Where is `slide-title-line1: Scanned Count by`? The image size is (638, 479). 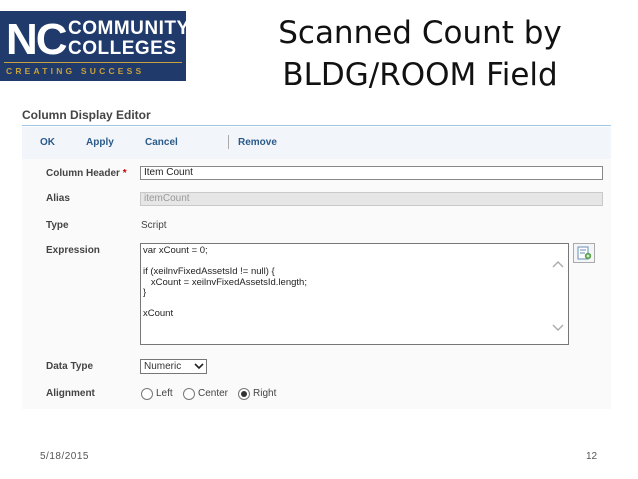 slide-title-line1: Scanned Count by is located at coordinates (420, 33).